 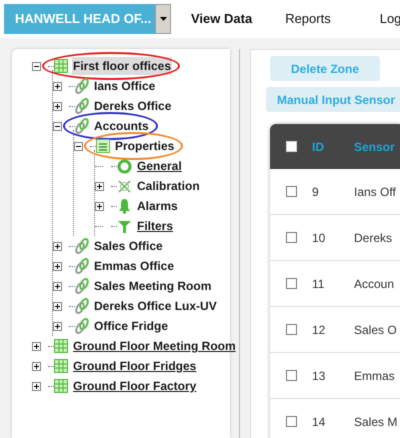 What do you see at coordinates (376, 422) in the screenshot?
I see `table-cell-text: Sales M` at bounding box center [376, 422].